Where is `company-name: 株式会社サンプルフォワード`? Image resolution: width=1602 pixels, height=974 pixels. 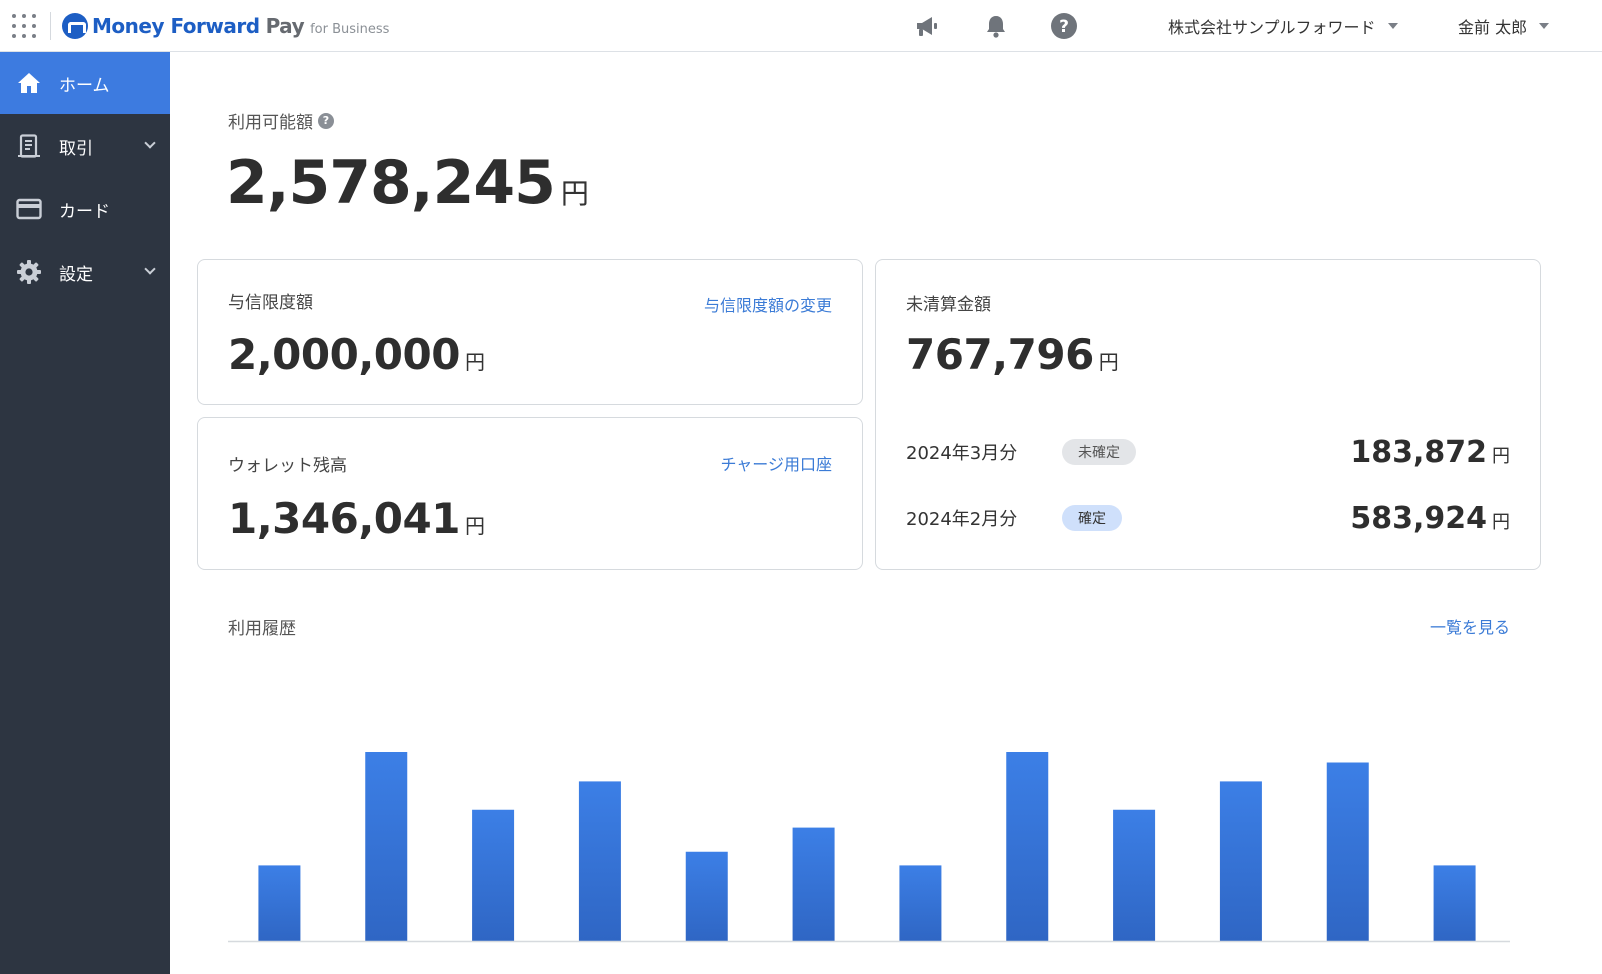 company-name: 株式会社サンプルフォワード is located at coordinates (1272, 27).